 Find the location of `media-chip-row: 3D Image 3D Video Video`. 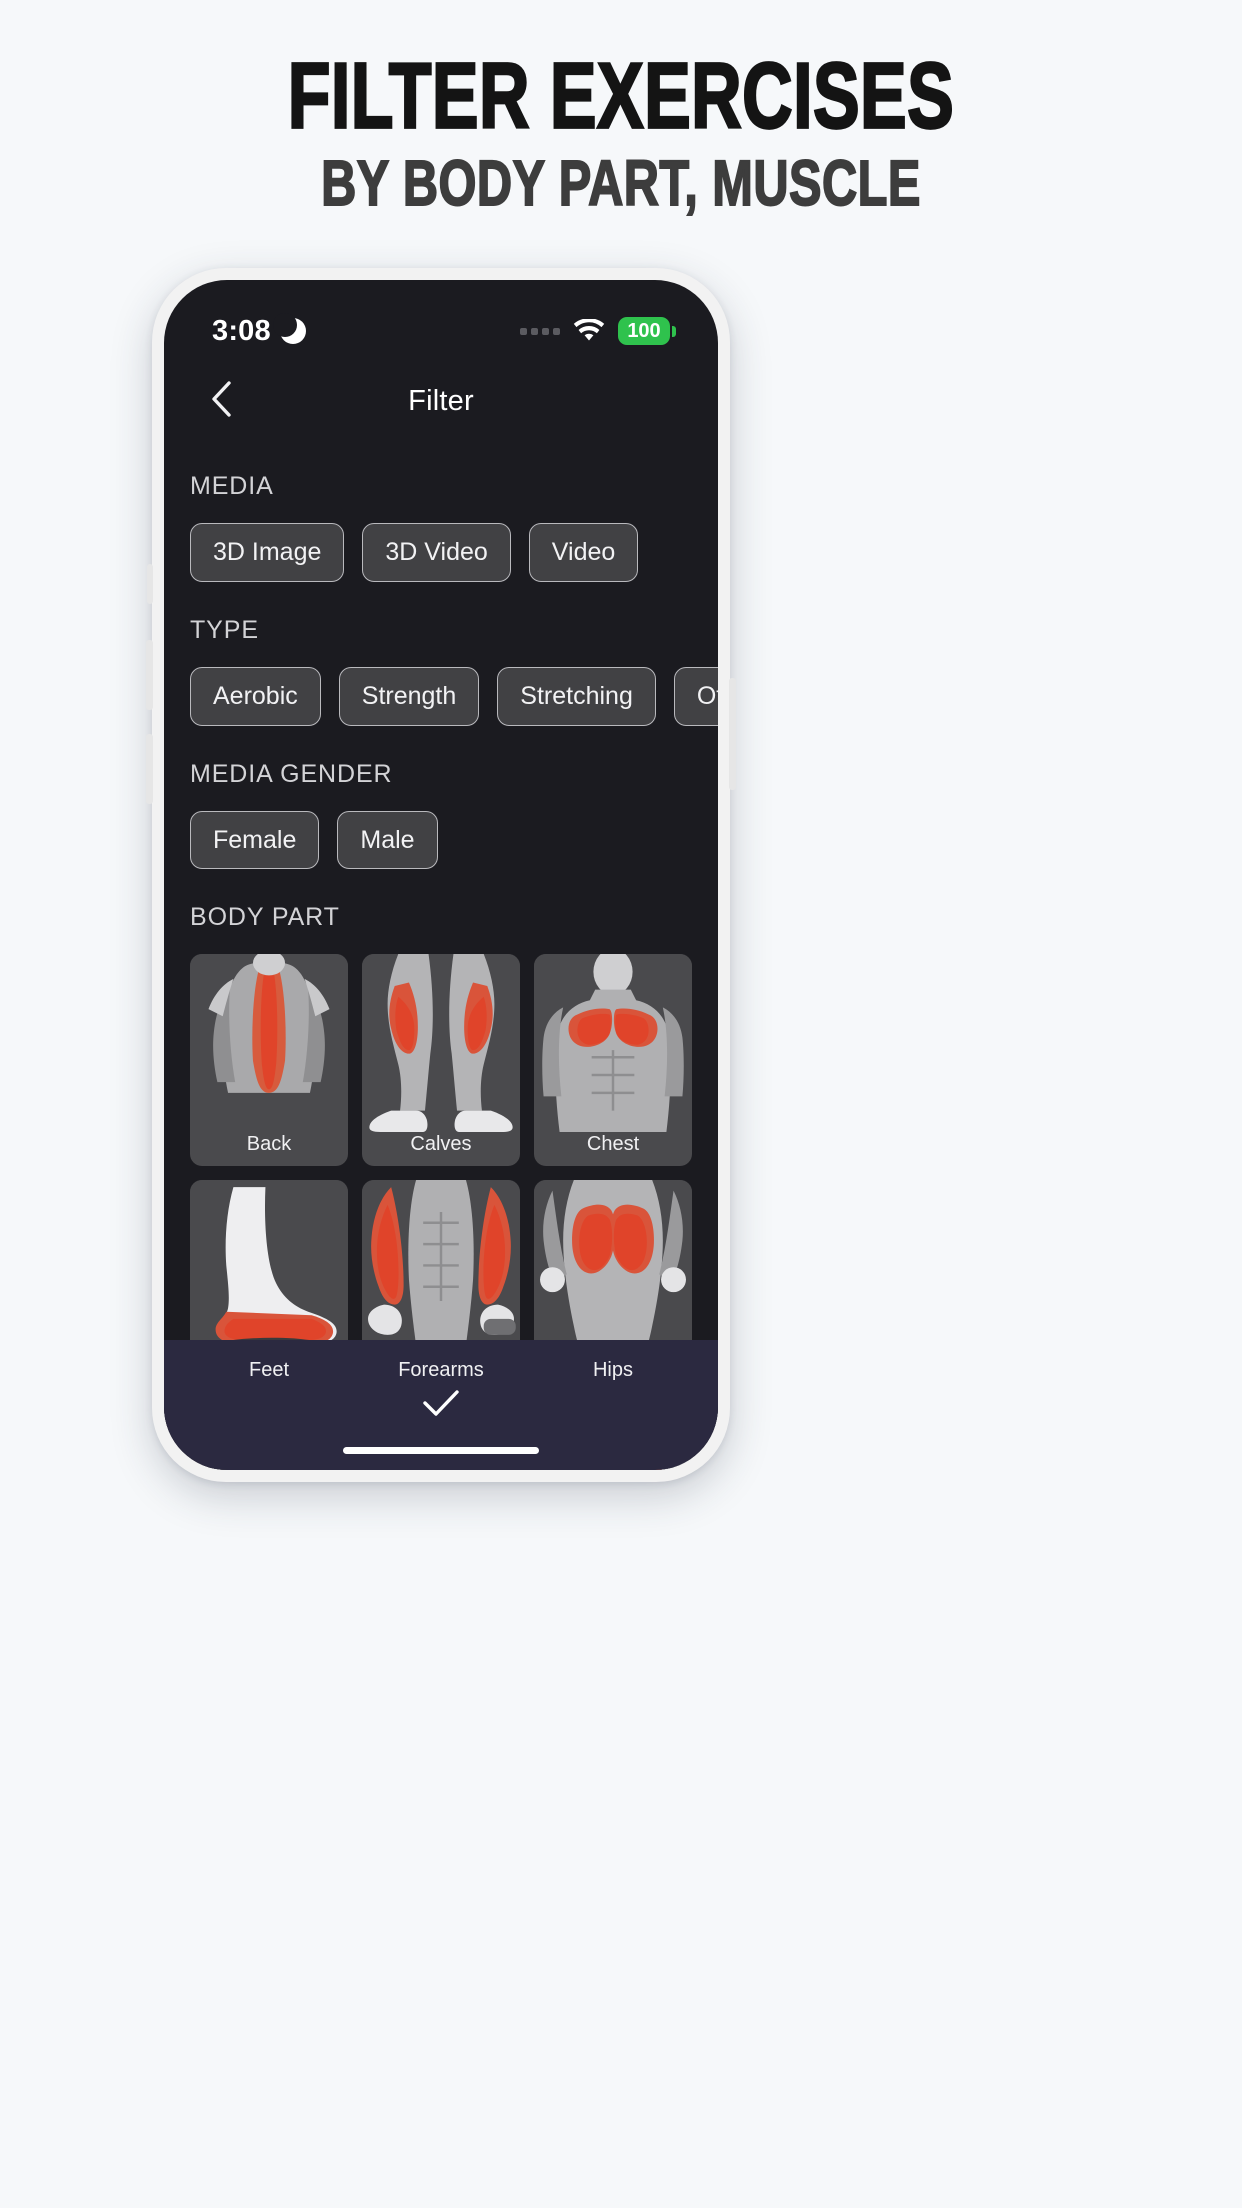

media-chip-row: 3D Image 3D Video Video is located at coordinates (441, 541).